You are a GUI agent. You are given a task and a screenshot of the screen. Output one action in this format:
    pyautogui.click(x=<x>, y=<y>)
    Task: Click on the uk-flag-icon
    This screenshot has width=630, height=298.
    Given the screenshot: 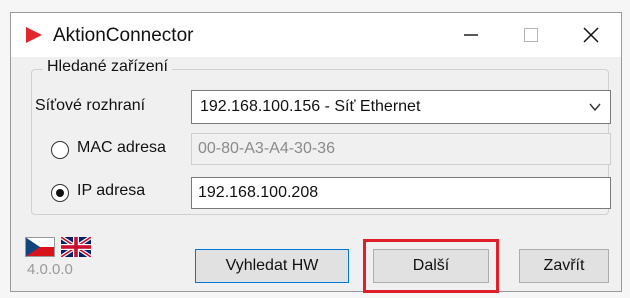 What is the action you would take?
    pyautogui.click(x=76, y=247)
    